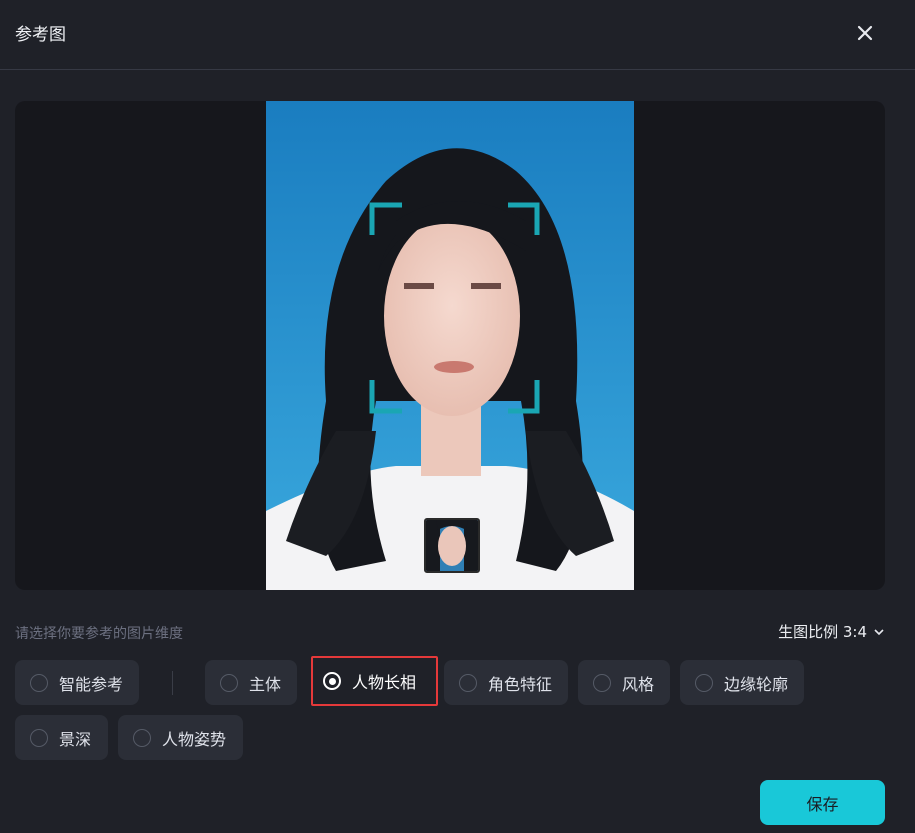 Image resolution: width=915 pixels, height=833 pixels. Describe the element at coordinates (99, 634) in the screenshot. I see `dimension-hint: 请选择你要参考的图片维度` at that location.